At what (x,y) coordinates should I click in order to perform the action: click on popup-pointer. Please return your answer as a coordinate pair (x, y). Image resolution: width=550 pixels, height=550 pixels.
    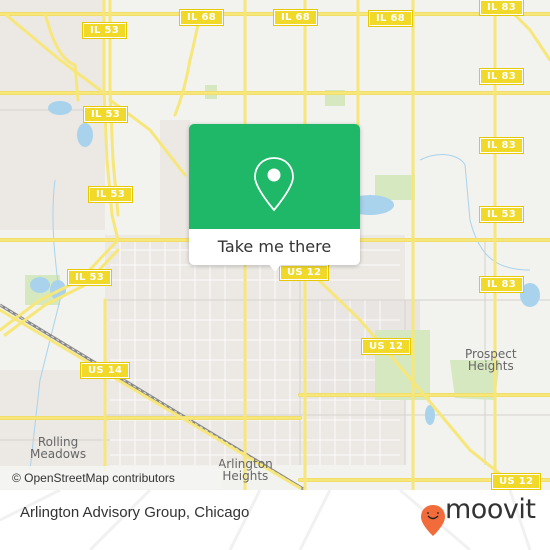
    Looking at the image, I should click on (275, 267).